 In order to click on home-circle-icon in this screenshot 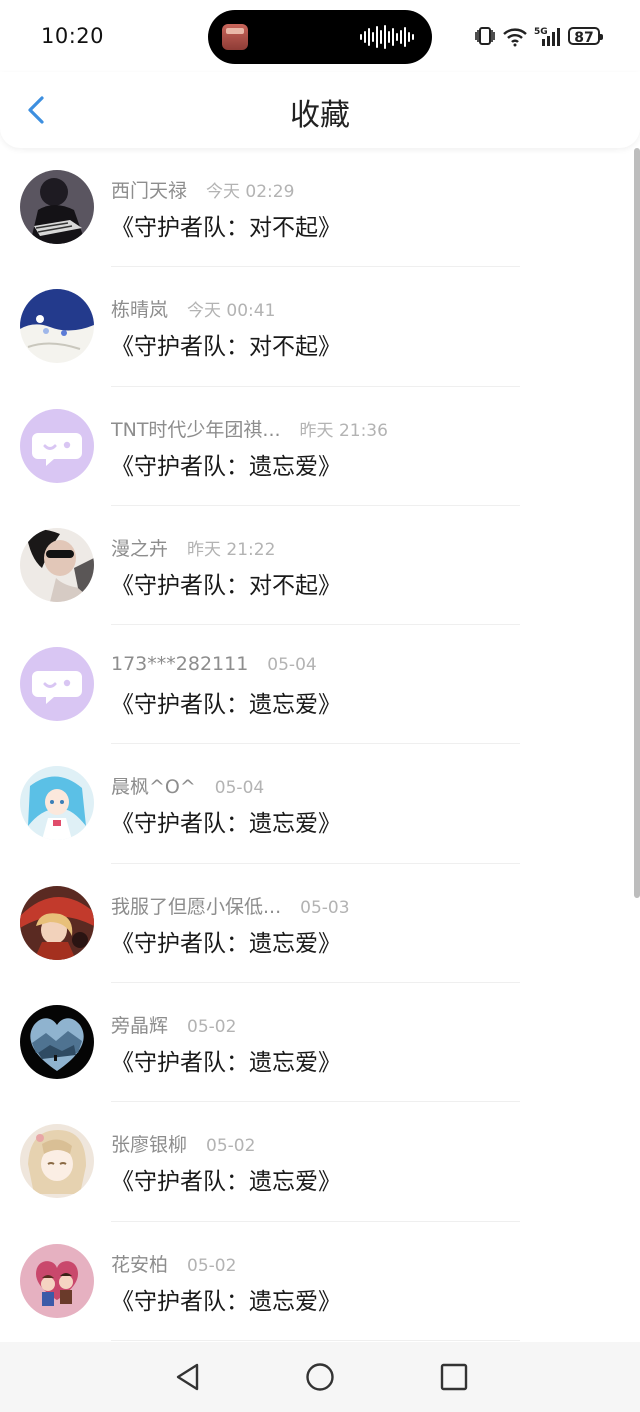, I will do `click(320, 1377)`.